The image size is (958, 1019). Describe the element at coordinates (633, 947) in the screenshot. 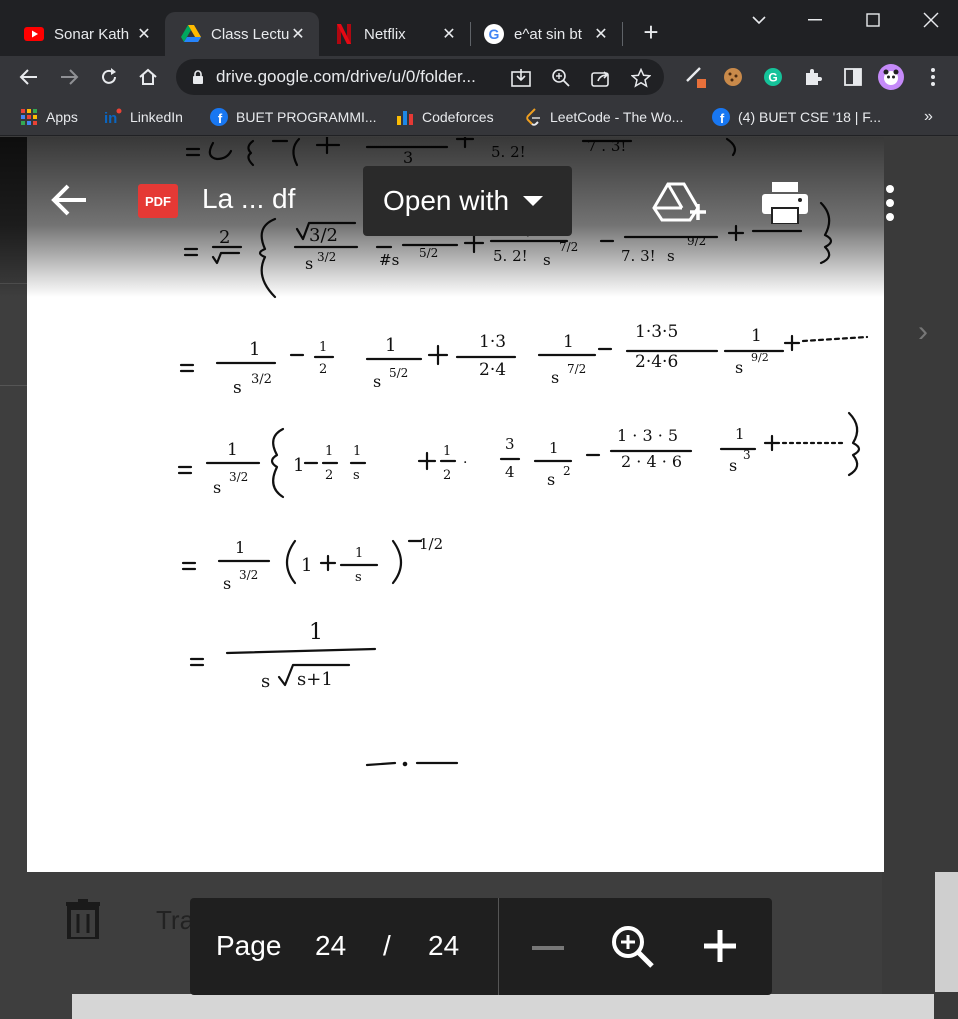

I see `zoom-icon` at that location.